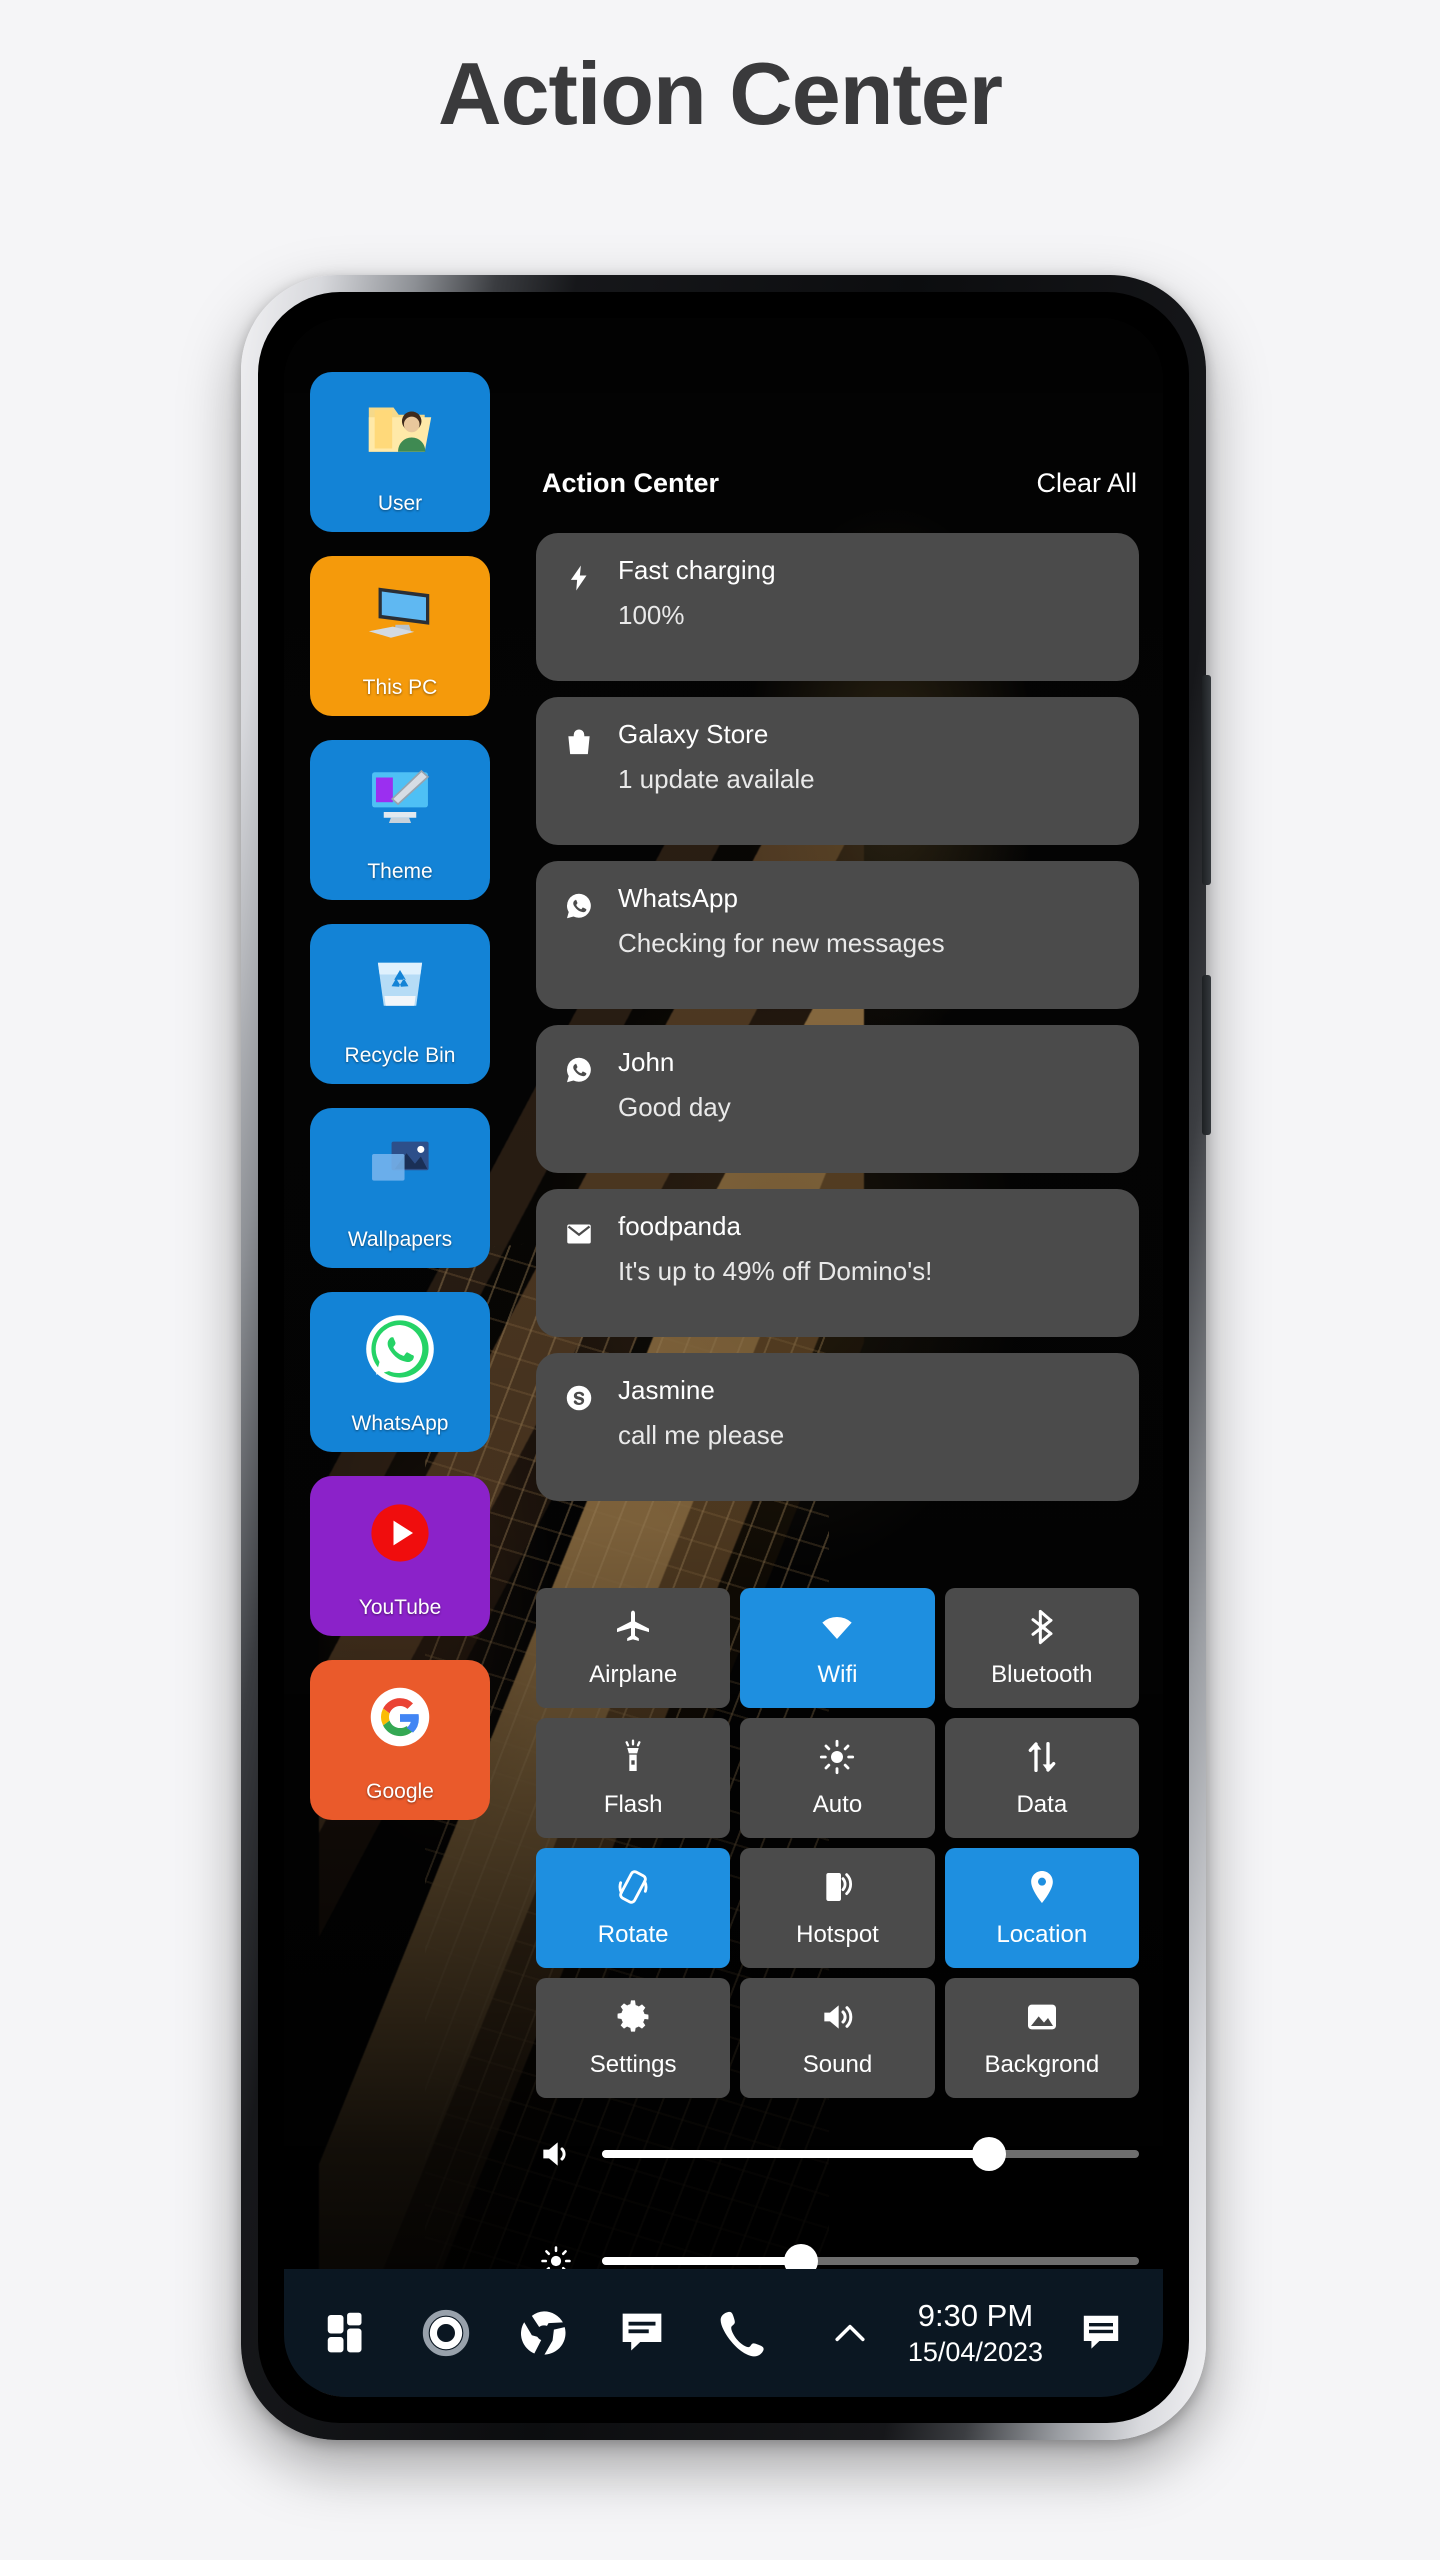  I want to click on quick-tile-airplane: Airplane, so click(633, 1648).